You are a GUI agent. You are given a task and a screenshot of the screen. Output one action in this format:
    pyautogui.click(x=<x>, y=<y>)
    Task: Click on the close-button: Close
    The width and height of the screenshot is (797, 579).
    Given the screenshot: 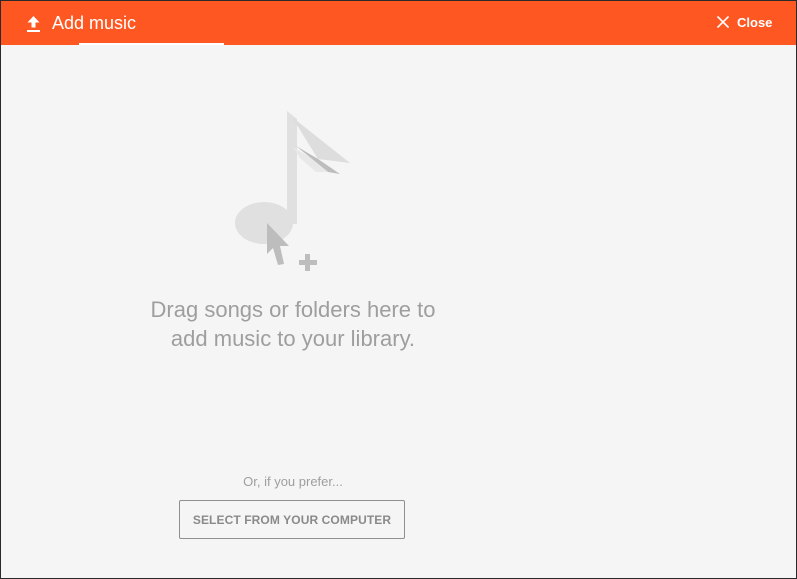 What is the action you would take?
    pyautogui.click(x=749, y=22)
    